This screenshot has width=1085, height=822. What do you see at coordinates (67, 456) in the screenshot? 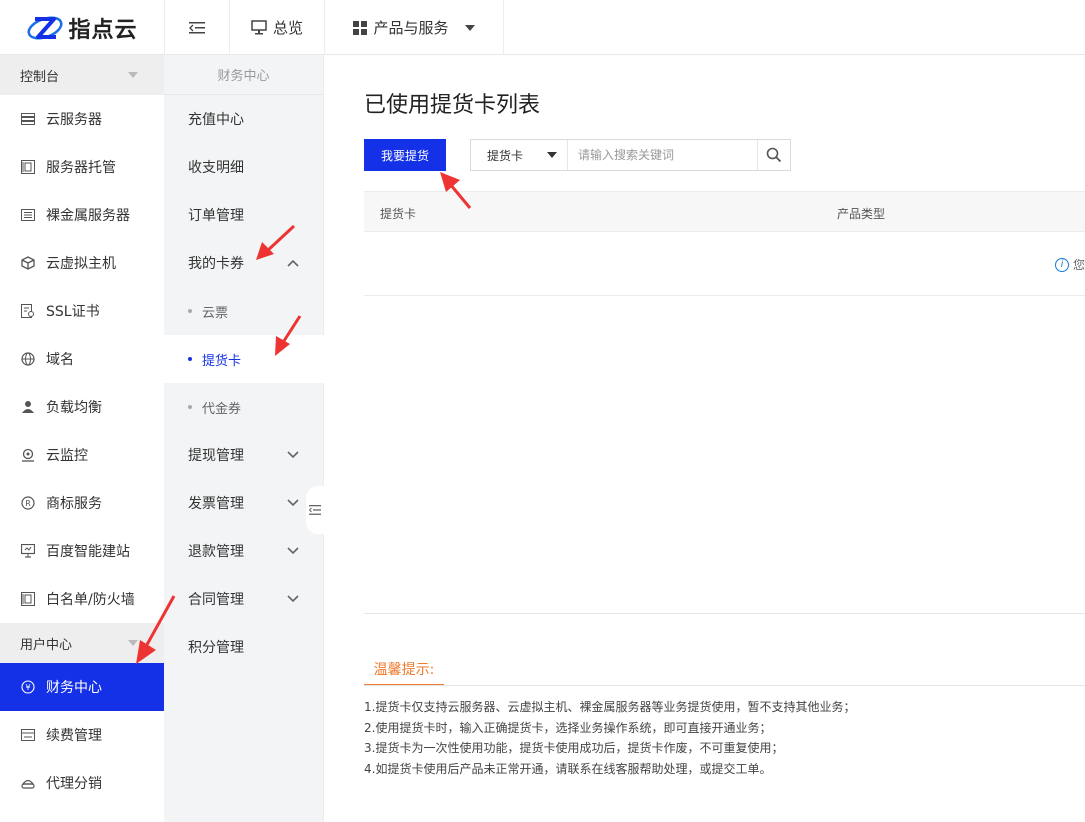
I see `sidebar-item-label: 云监控` at bounding box center [67, 456].